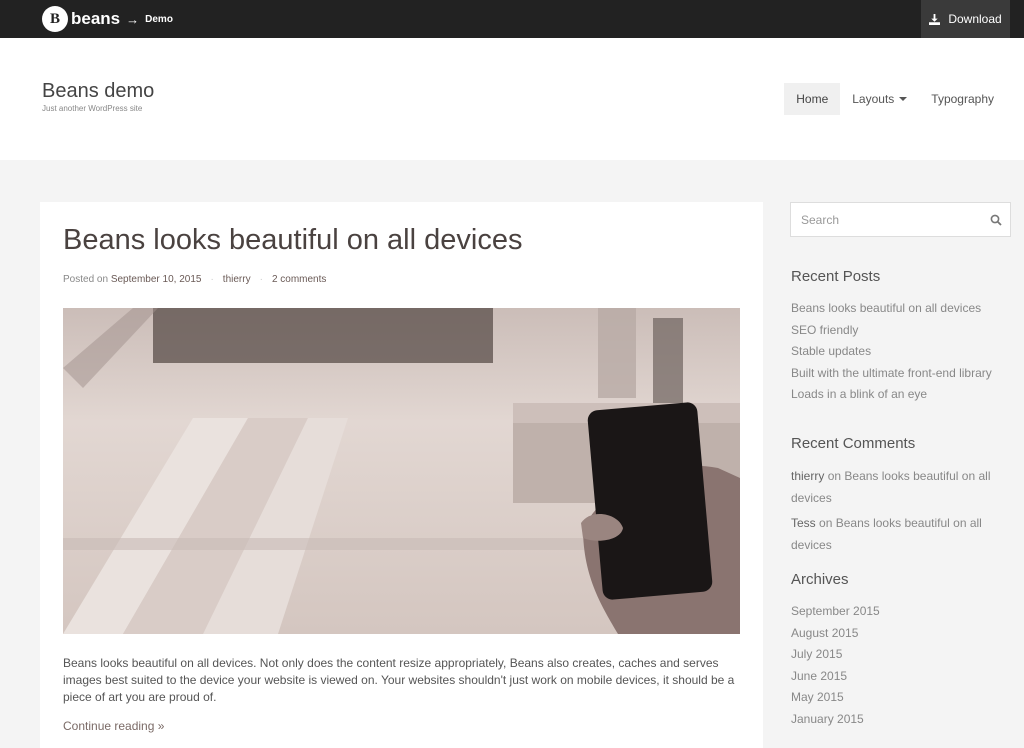  I want to click on demo-label: Demo, so click(159, 19).